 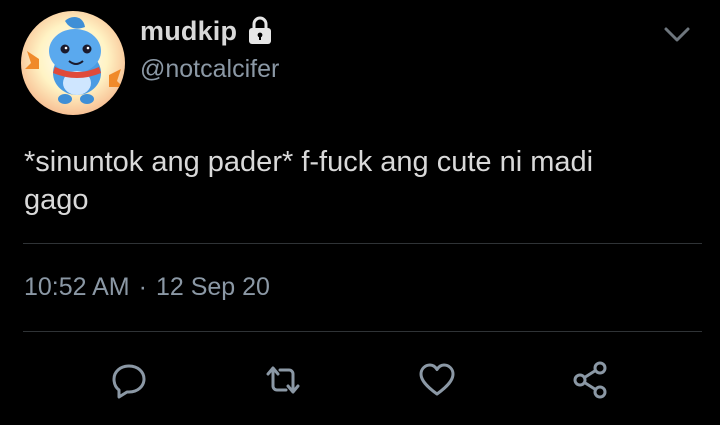 I want to click on lock-icon, so click(x=260, y=31).